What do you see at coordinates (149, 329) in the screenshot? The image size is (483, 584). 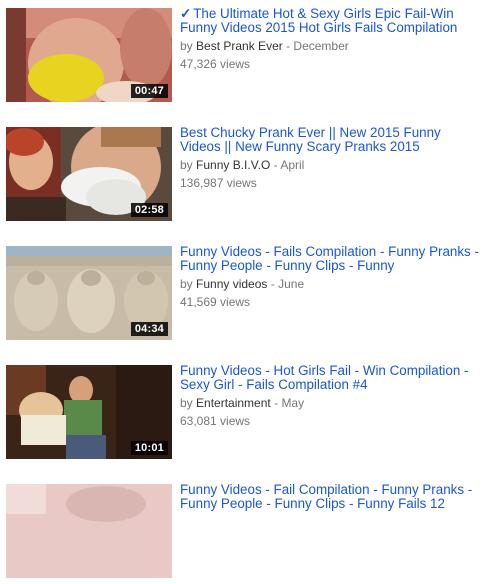 I see `video-duration: 04:34` at bounding box center [149, 329].